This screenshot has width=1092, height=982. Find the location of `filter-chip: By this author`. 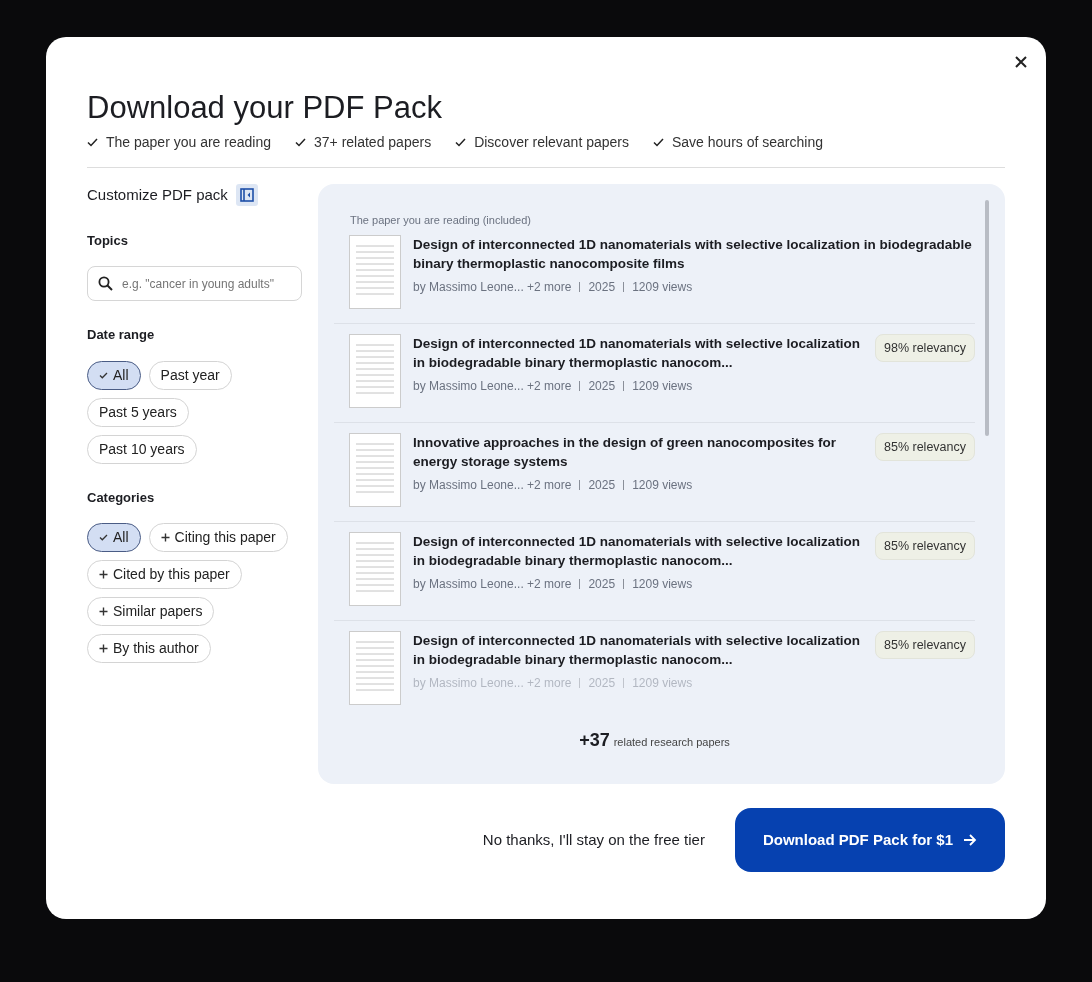

filter-chip: By this author is located at coordinates (149, 649).